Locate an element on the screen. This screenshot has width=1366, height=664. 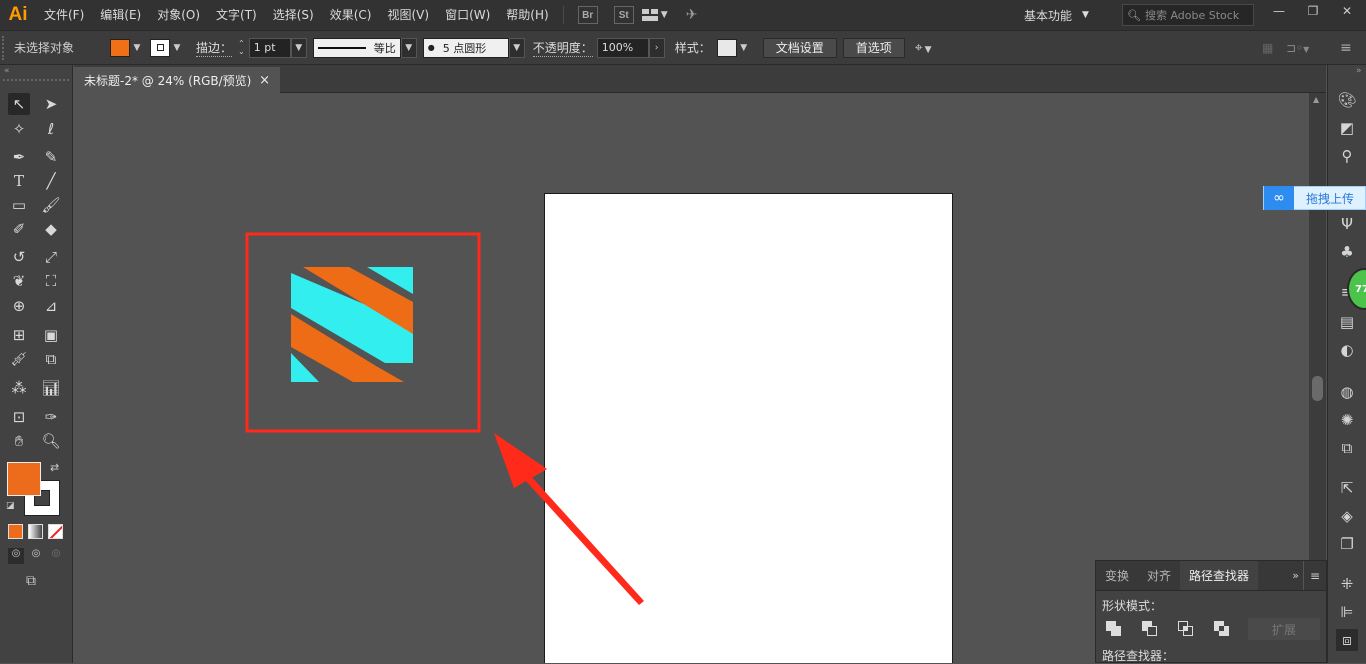
stroke-label: 描边： is located at coordinates (214, 48).